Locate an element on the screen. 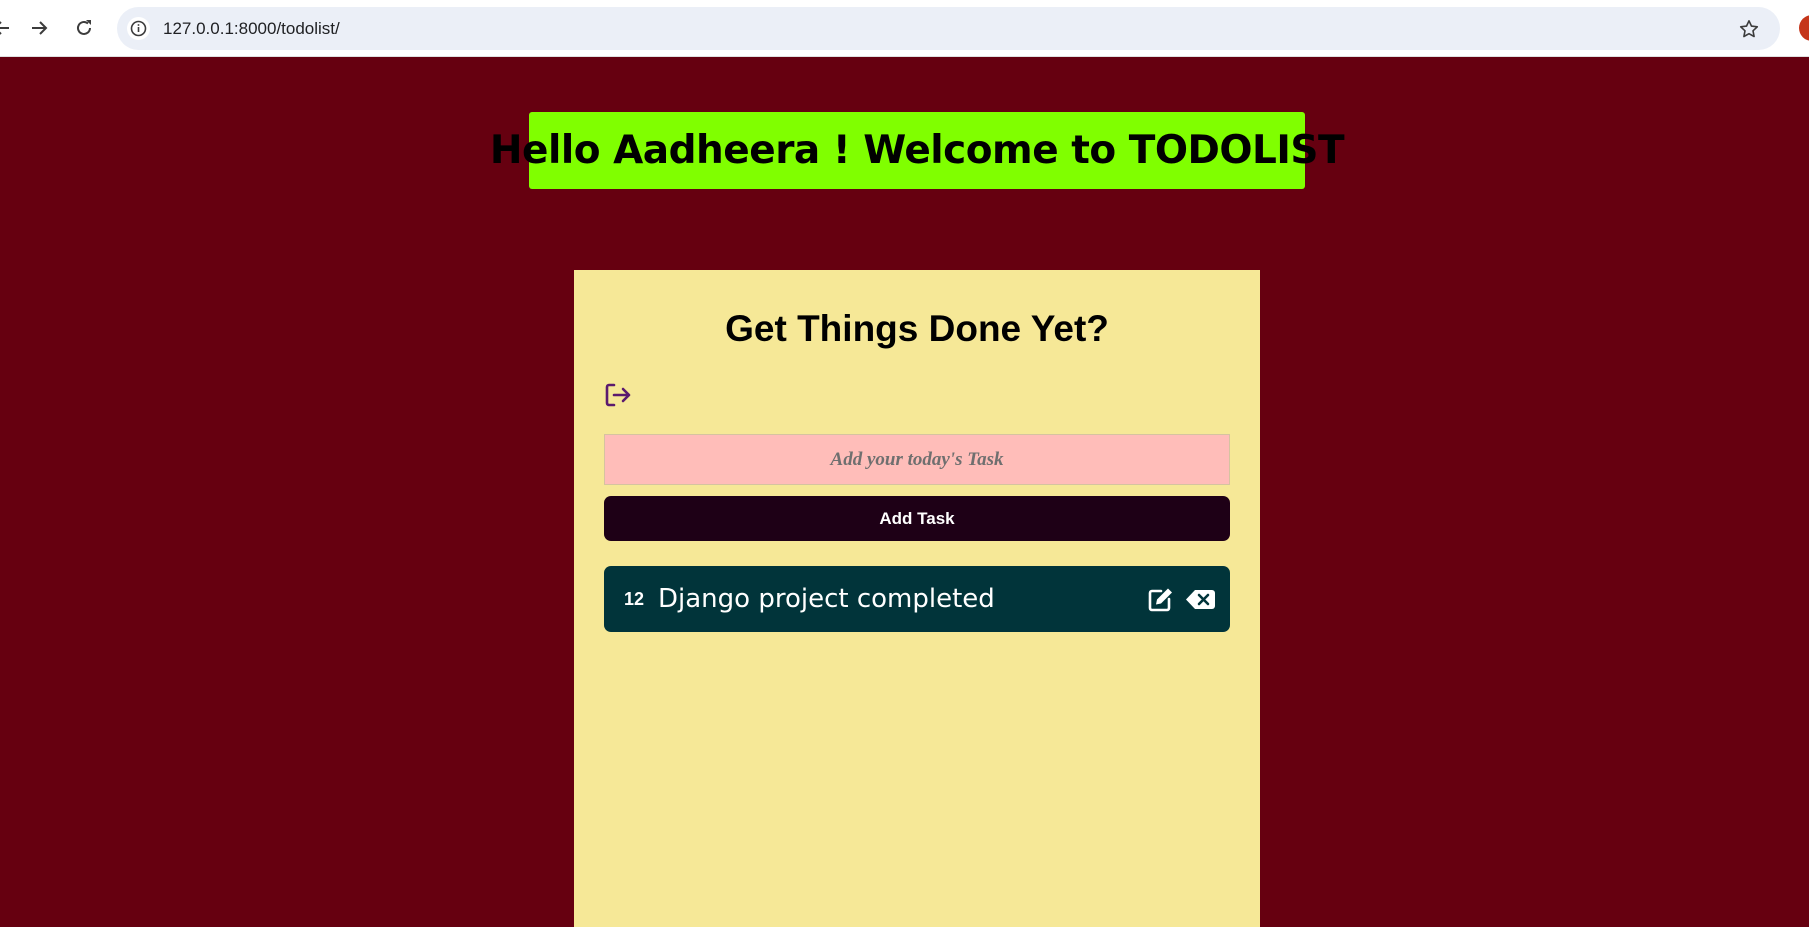 Image resolution: width=1809 pixels, height=927 pixels. edit-task-button is located at coordinates (1161, 599).